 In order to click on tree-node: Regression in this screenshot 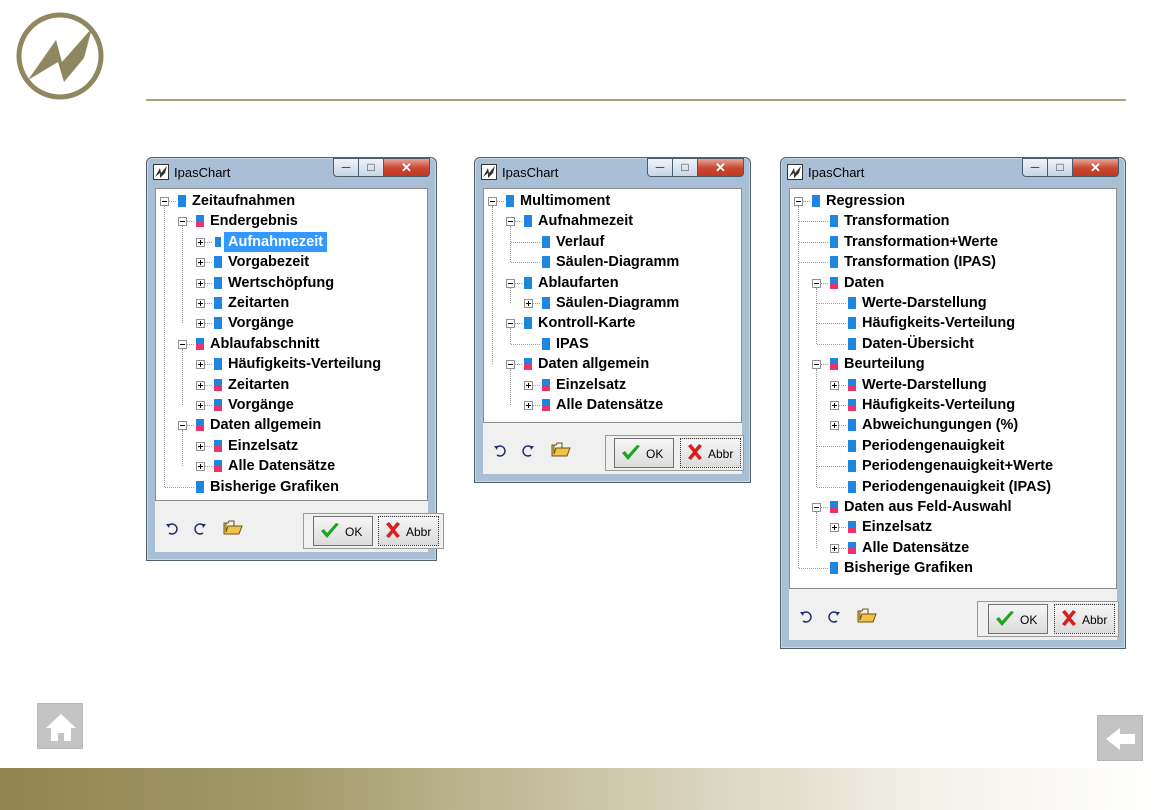, I will do `click(953, 201)`.